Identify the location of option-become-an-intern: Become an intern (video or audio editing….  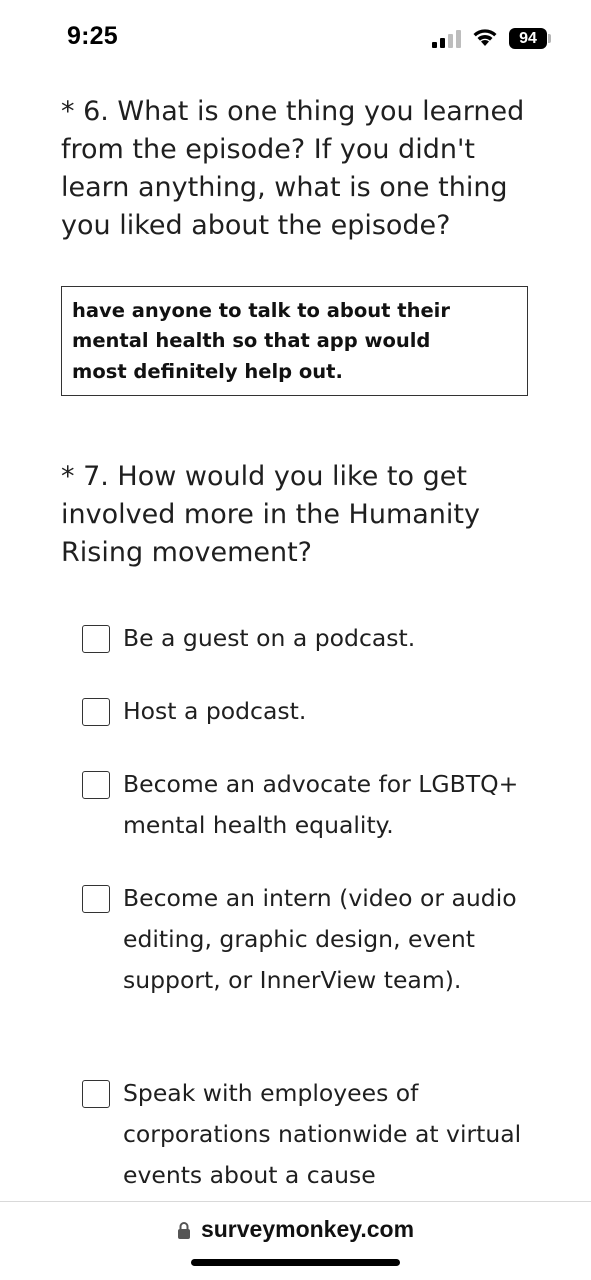
(307, 941).